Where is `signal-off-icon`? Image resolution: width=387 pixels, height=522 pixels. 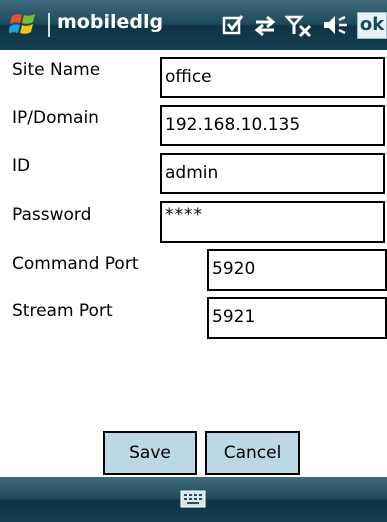
signal-off-icon is located at coordinates (299, 25).